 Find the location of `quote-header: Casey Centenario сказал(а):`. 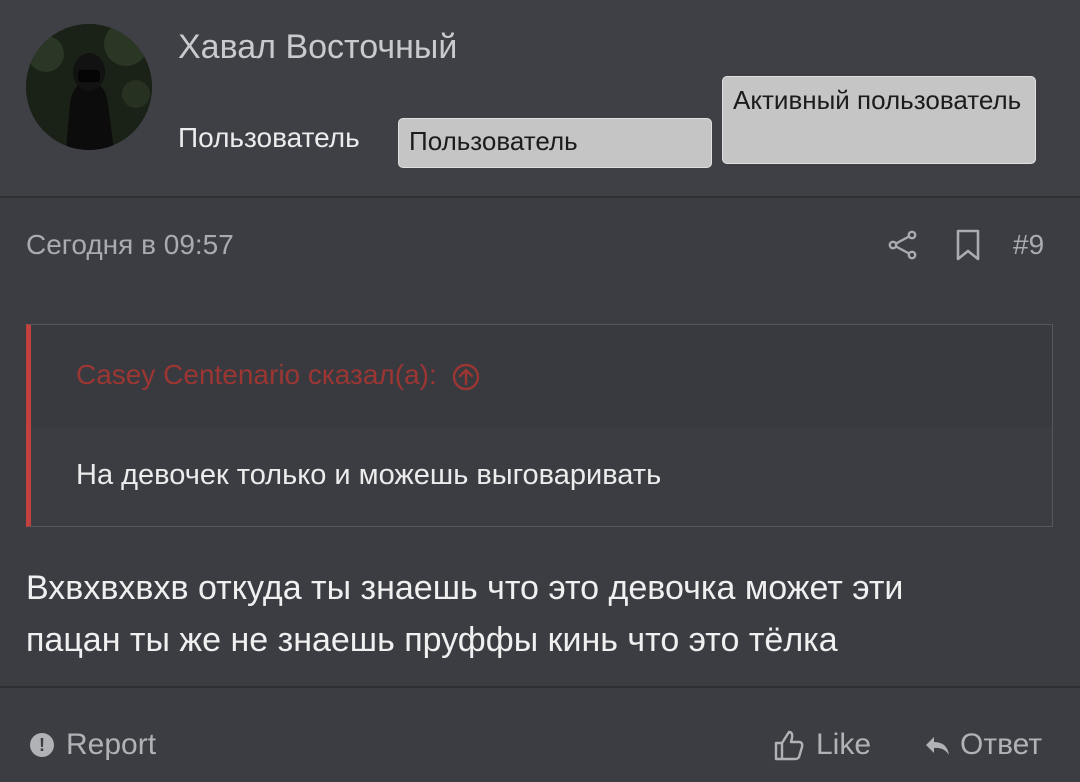

quote-header: Casey Centenario сказал(а): is located at coordinates (541, 376).